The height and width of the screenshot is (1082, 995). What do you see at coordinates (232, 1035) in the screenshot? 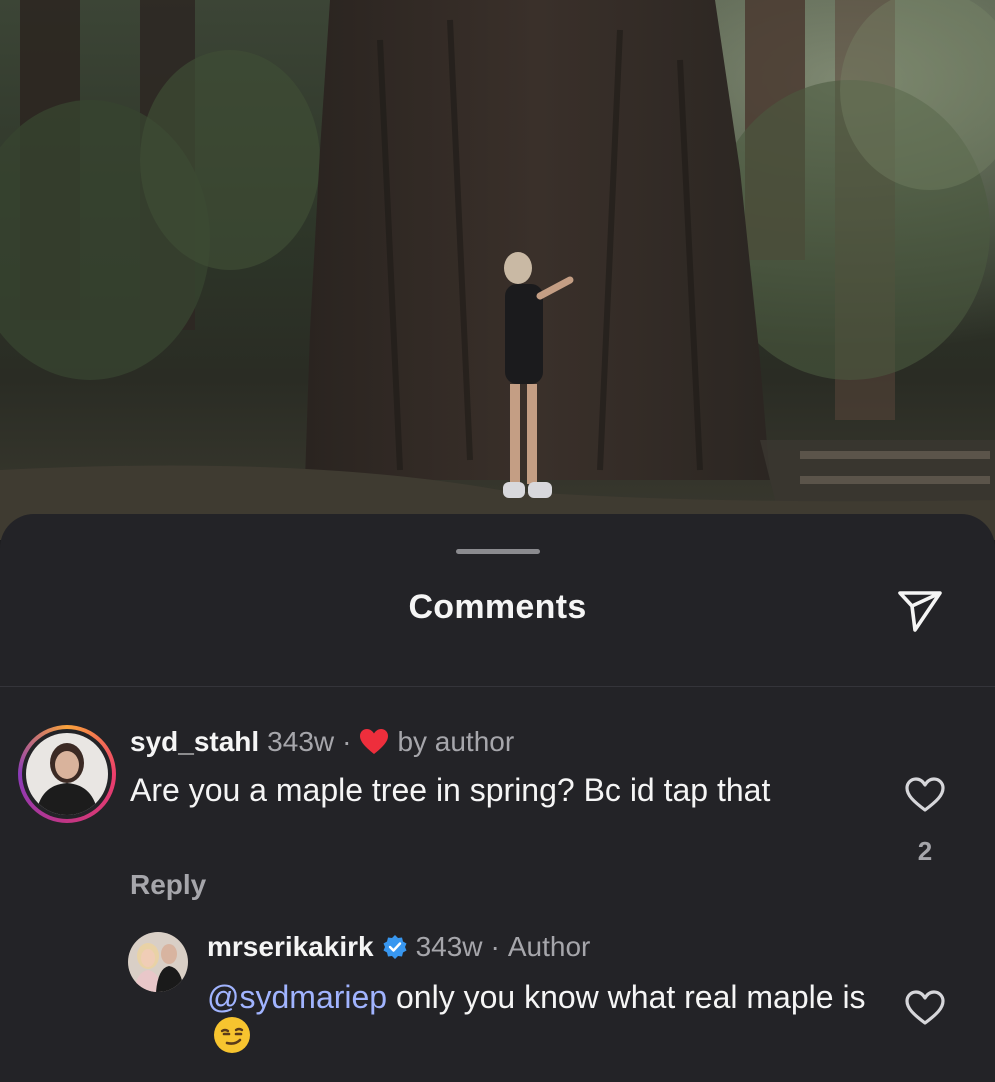
I see `smirking-face-emoji` at bounding box center [232, 1035].